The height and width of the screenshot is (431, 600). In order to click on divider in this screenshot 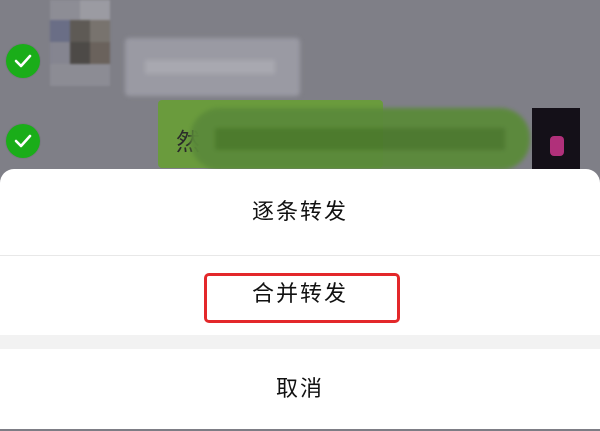, I will do `click(300, 255)`.